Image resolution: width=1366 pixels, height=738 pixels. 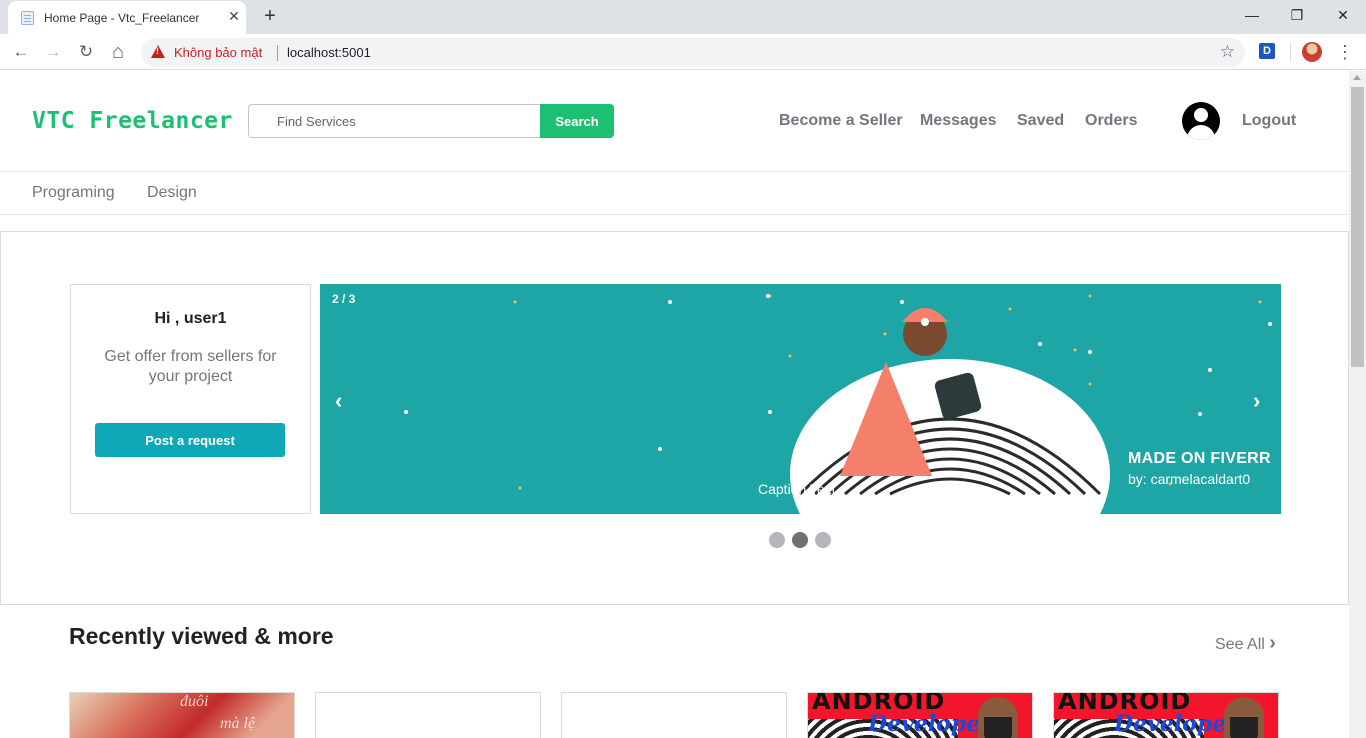 I want to click on reload-button: ↻, so click(x=86, y=52).